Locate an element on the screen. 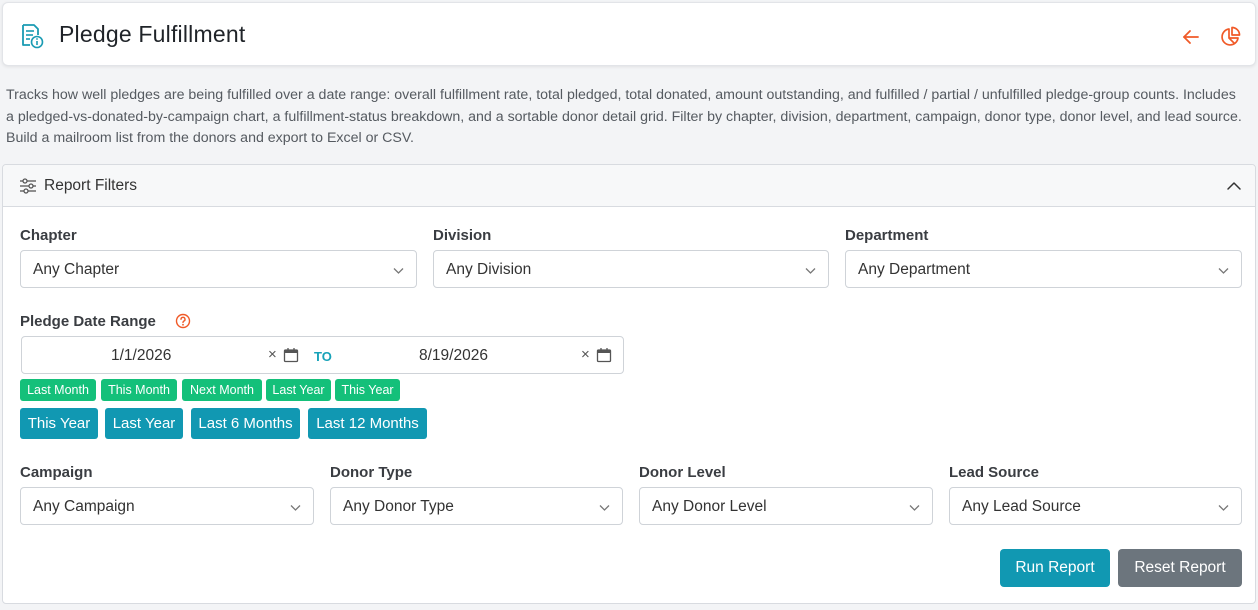 The height and width of the screenshot is (610, 1258). date-range-to-label: TO is located at coordinates (323, 356).